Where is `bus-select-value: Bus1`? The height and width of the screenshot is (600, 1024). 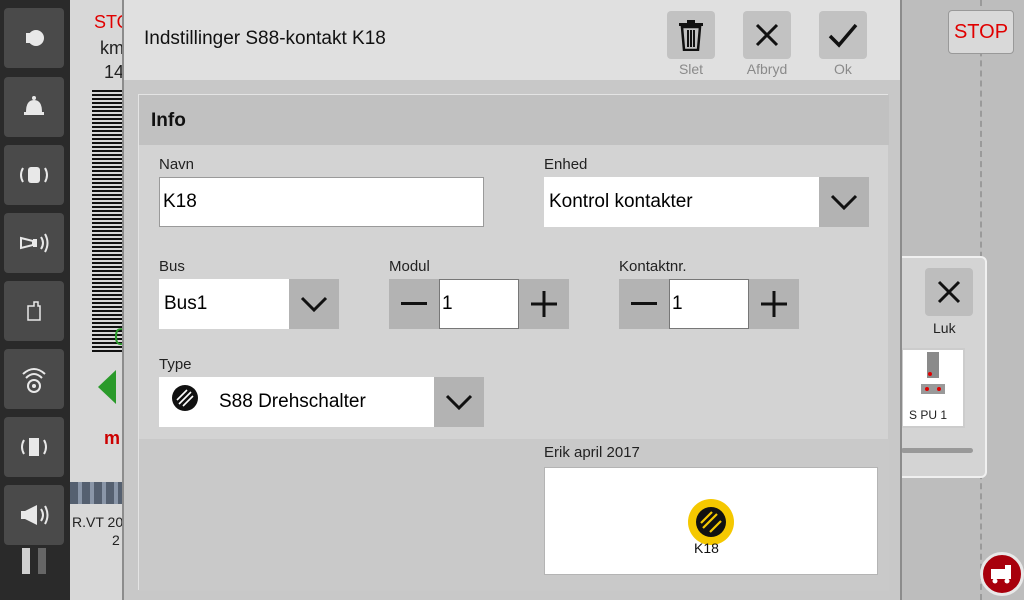 bus-select-value: Bus1 is located at coordinates (186, 303).